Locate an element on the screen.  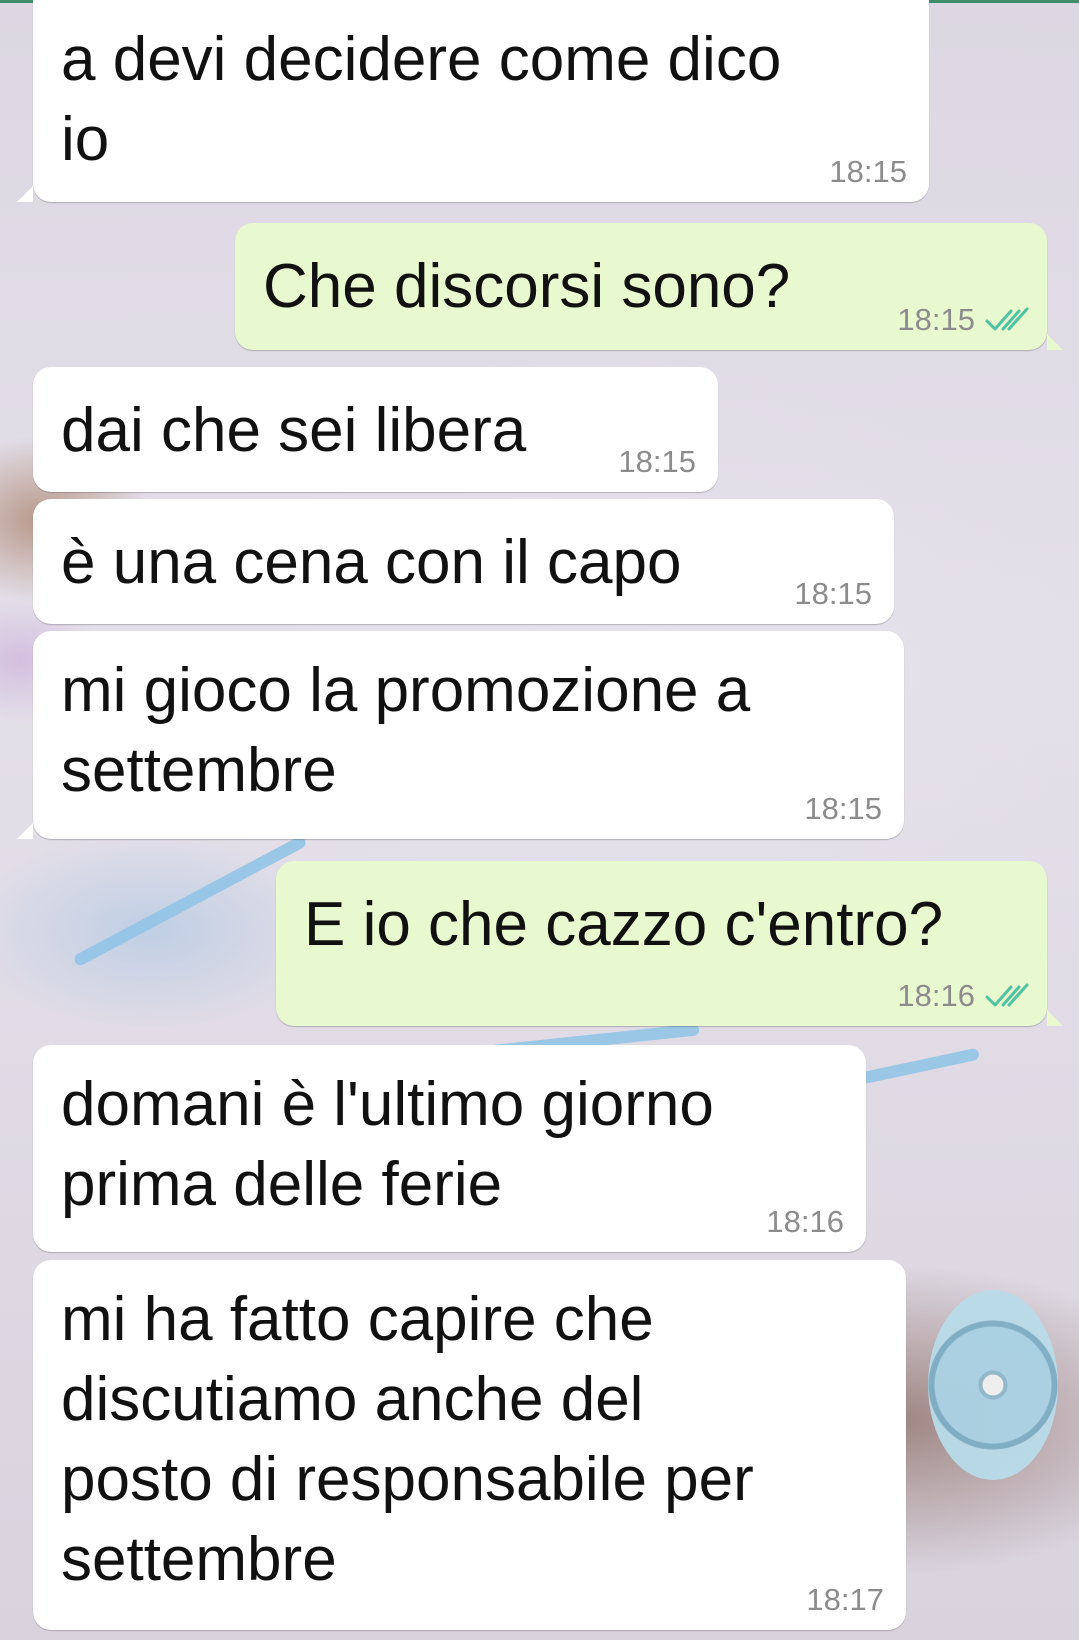
message-time: 18:17 is located at coordinates (845, 1599).